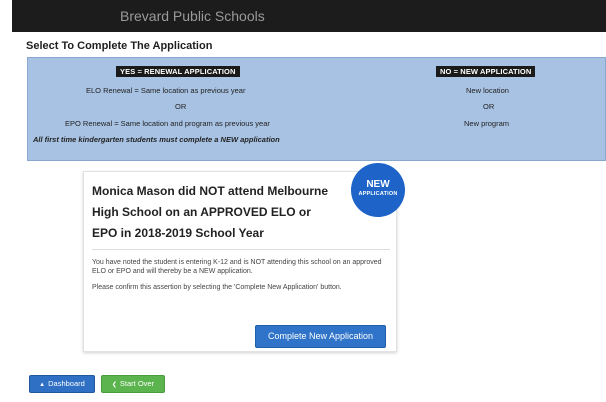 Image resolution: width=606 pixels, height=402 pixels. Describe the element at coordinates (181, 106) in the screenshot. I see `renewal-or-text: OR` at that location.